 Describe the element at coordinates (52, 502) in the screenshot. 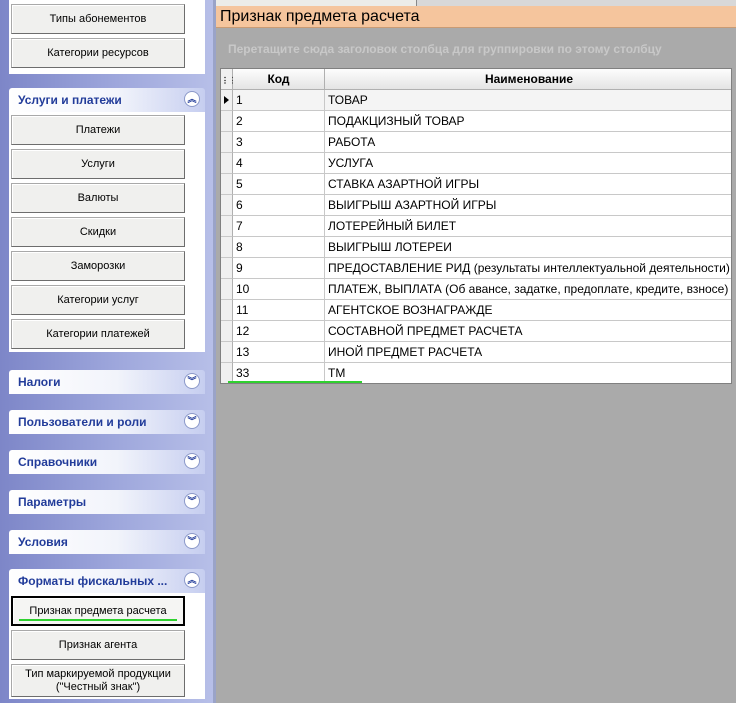

I see `group-title: Параметры` at that location.